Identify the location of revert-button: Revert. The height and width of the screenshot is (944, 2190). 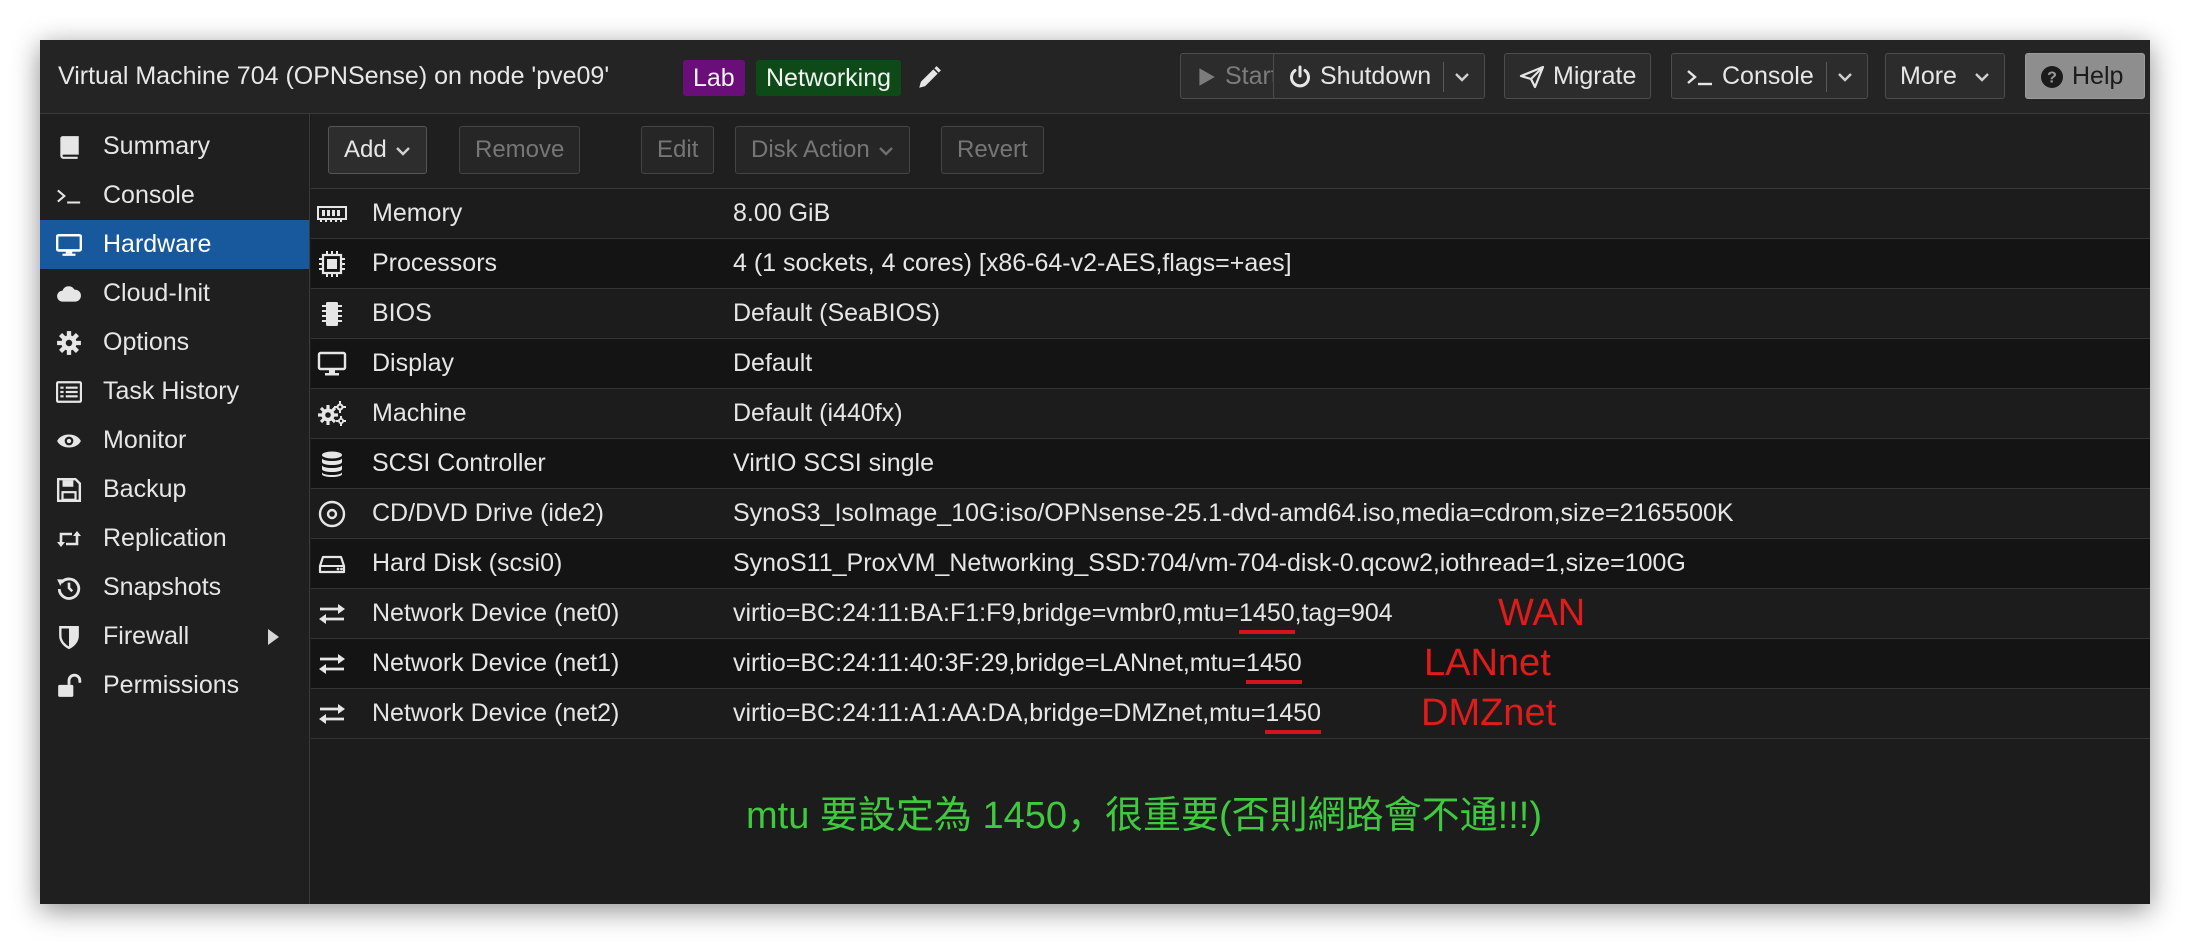
(992, 150).